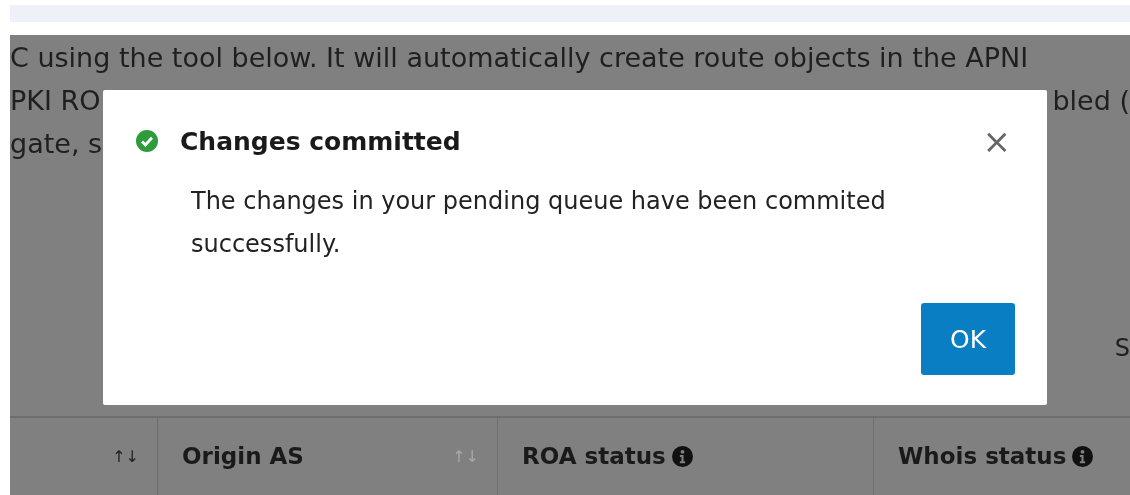  Describe the element at coordinates (243, 456) in the screenshot. I see `column-header: Origin AS` at that location.